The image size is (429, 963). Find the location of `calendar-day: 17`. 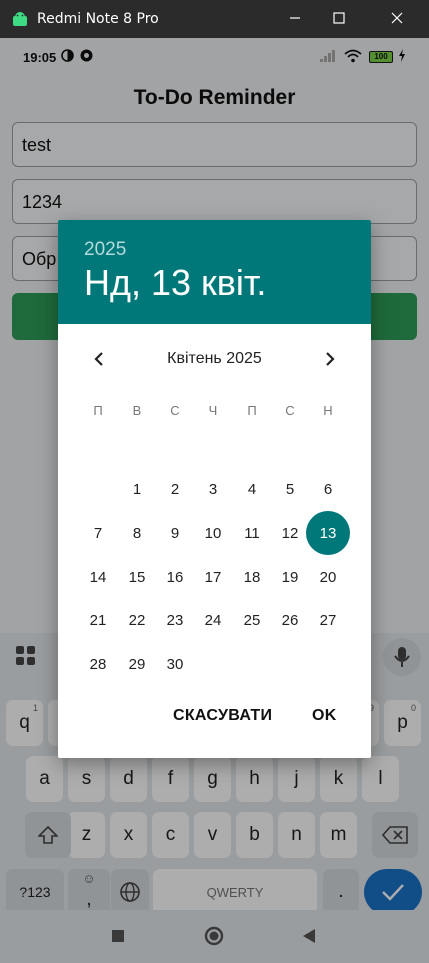

calendar-day: 17 is located at coordinates (213, 577).